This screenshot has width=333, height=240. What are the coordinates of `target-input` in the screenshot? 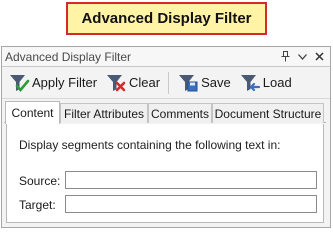 It's located at (191, 204).